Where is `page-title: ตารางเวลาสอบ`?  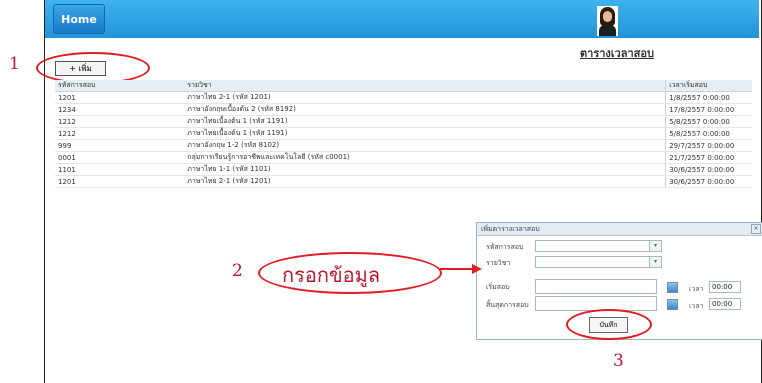 page-title: ตารางเวลาสอบ is located at coordinates (617, 53).